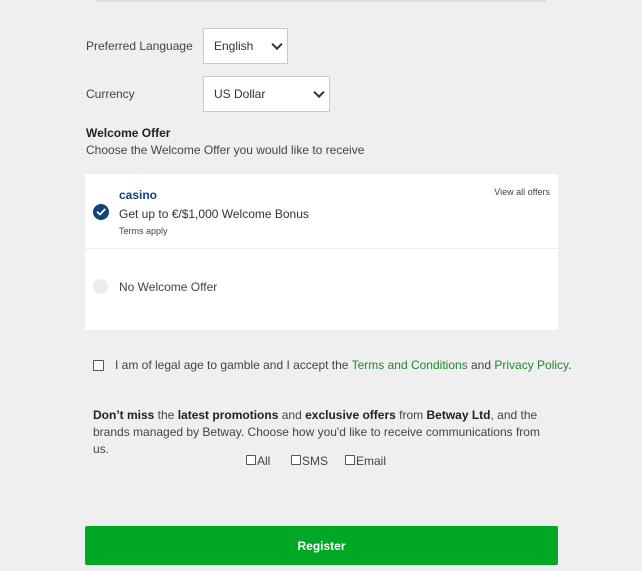 The image size is (642, 571). I want to click on privacy-link: Privacy Policy, so click(531, 365).